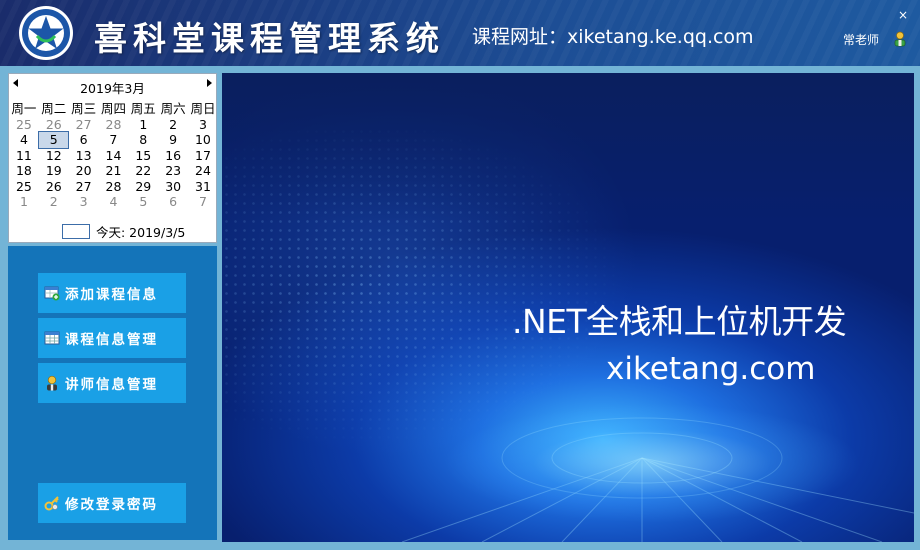  What do you see at coordinates (613, 37) in the screenshot?
I see `course-url: 课程网址：xiketang.ke.qq.com` at bounding box center [613, 37].